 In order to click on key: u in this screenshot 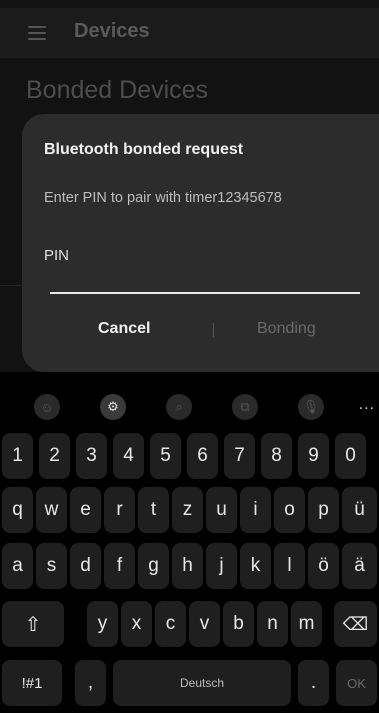, I will do `click(221, 510)`.